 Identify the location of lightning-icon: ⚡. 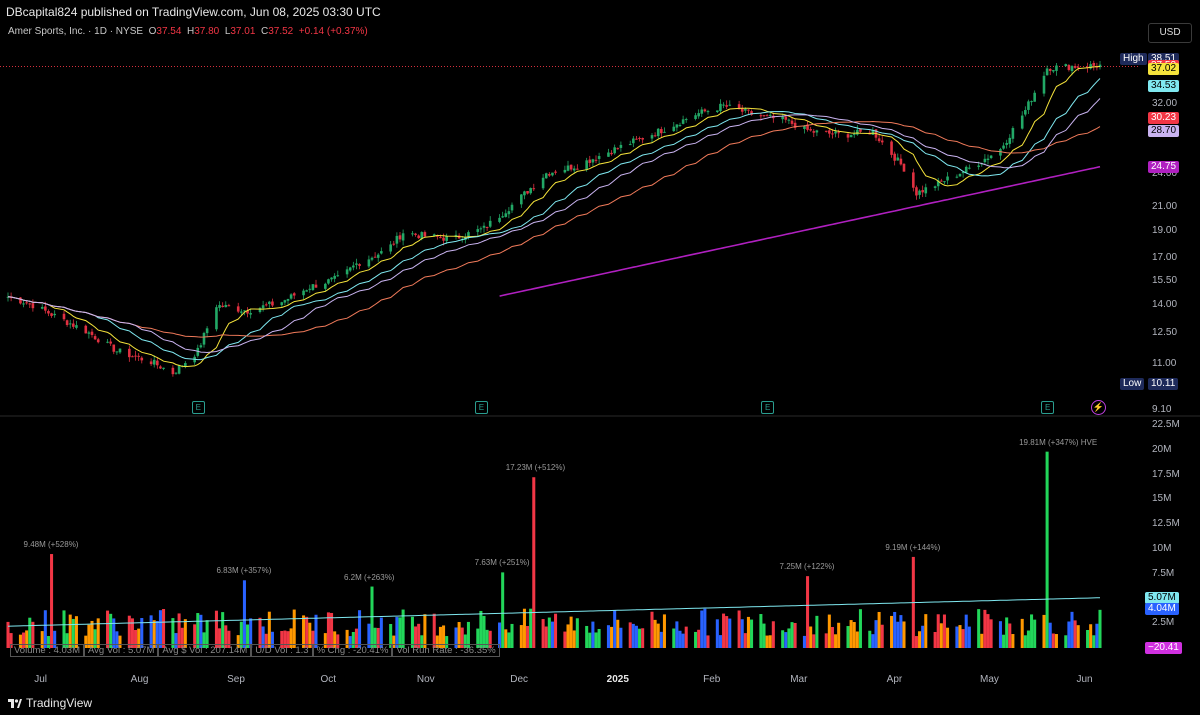
(1098, 407).